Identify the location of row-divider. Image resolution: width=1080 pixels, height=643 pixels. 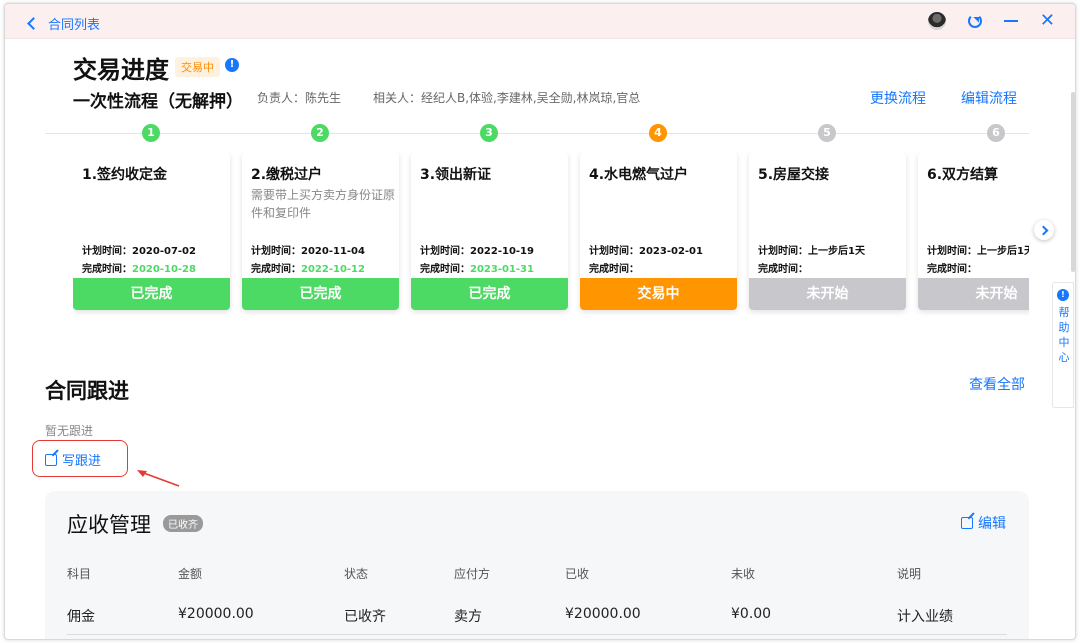
(537, 634).